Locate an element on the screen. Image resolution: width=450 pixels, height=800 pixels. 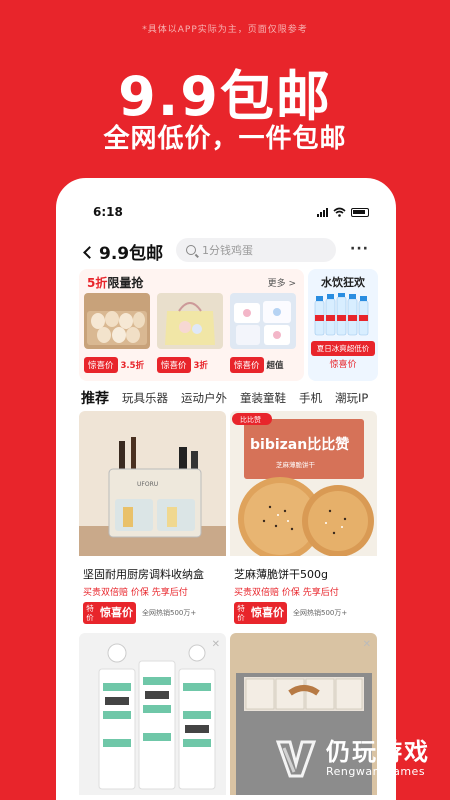
nav-title: 9.9包邮 is located at coordinates (131, 254).